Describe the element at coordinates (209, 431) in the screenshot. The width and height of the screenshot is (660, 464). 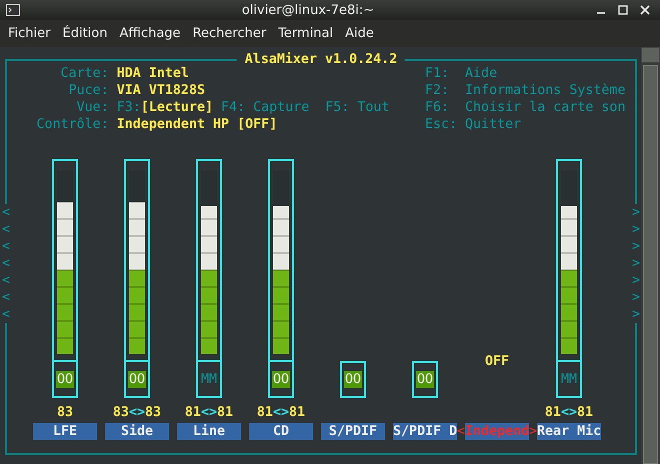
I see `channel-label: Line` at that location.